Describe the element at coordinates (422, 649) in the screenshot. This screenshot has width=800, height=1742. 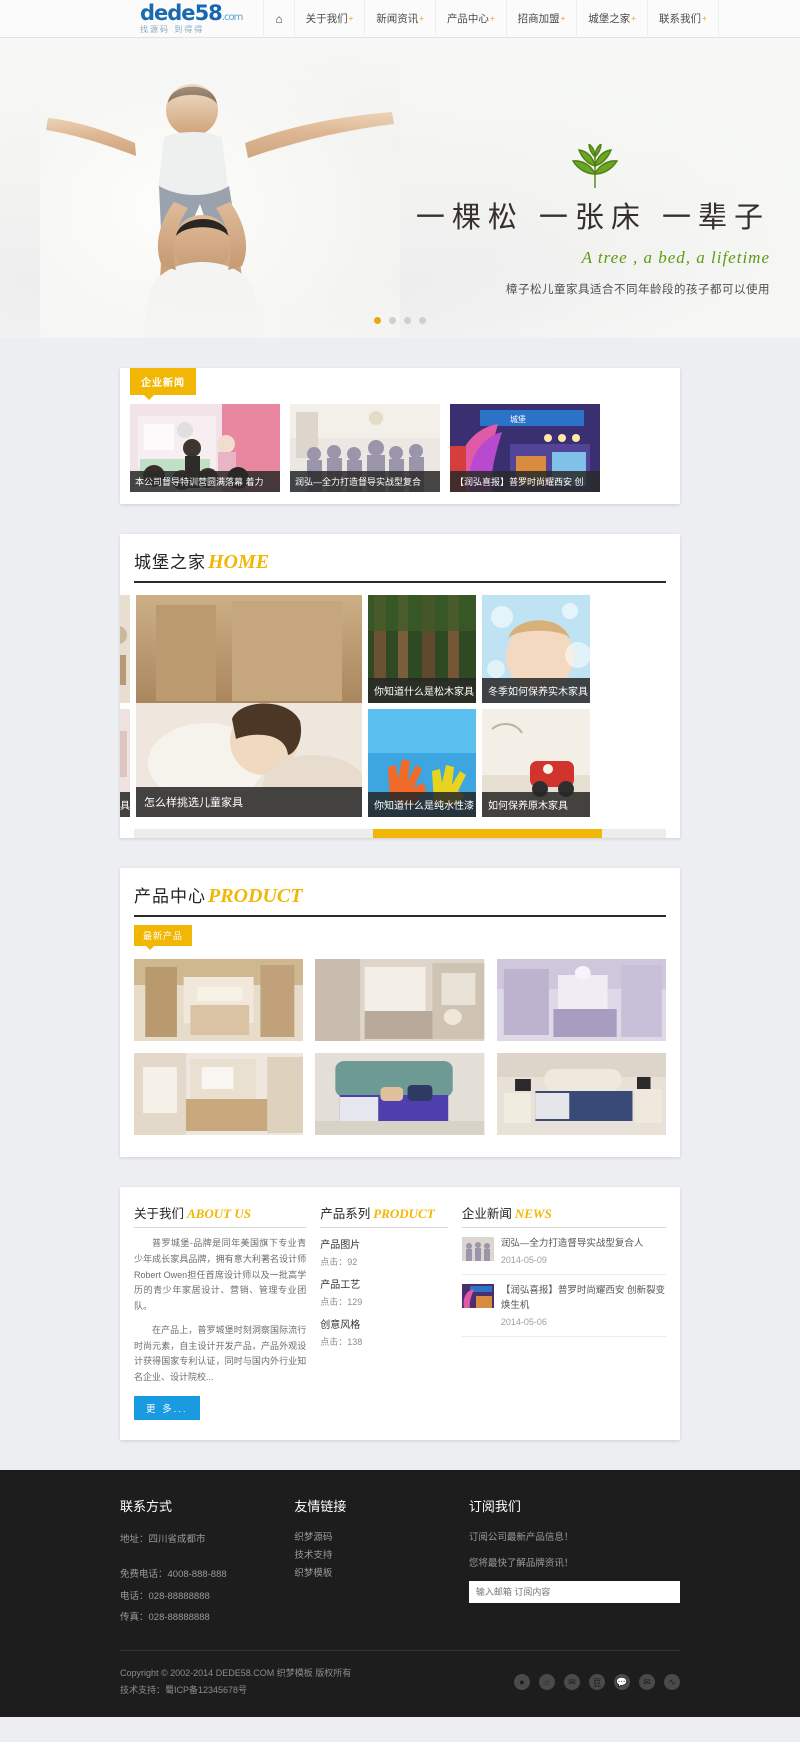
I see `home-tile-forest: 你知道什么是松木家具` at that location.